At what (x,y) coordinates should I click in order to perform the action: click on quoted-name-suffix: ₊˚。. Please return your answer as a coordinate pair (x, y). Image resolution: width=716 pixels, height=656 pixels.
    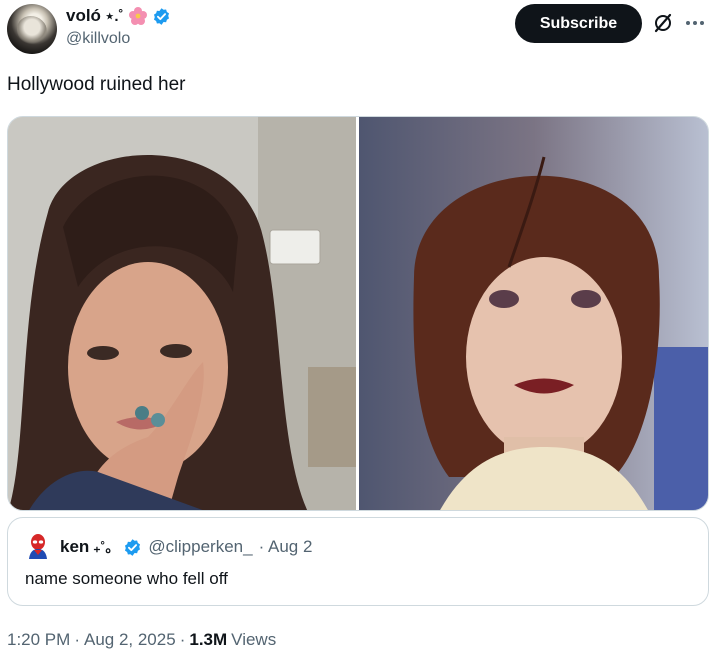
    Looking at the image, I should click on (106, 547).